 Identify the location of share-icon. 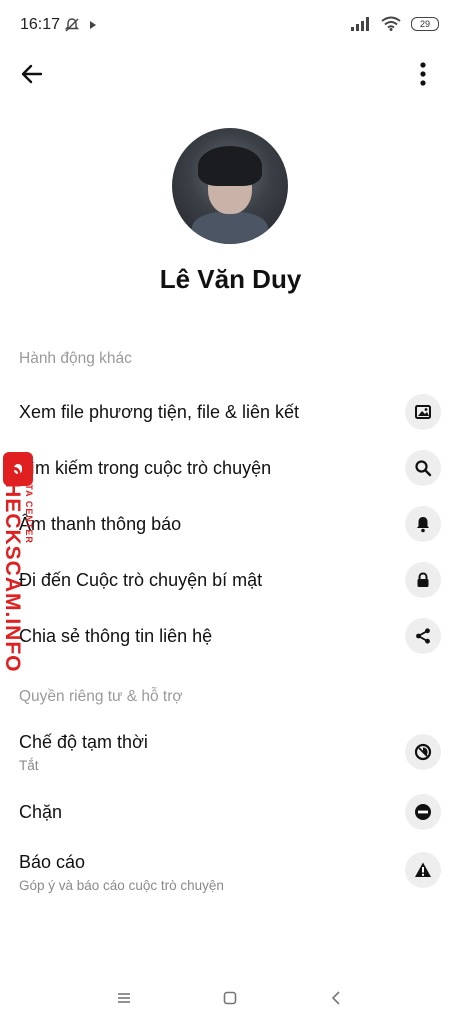
(423, 636).